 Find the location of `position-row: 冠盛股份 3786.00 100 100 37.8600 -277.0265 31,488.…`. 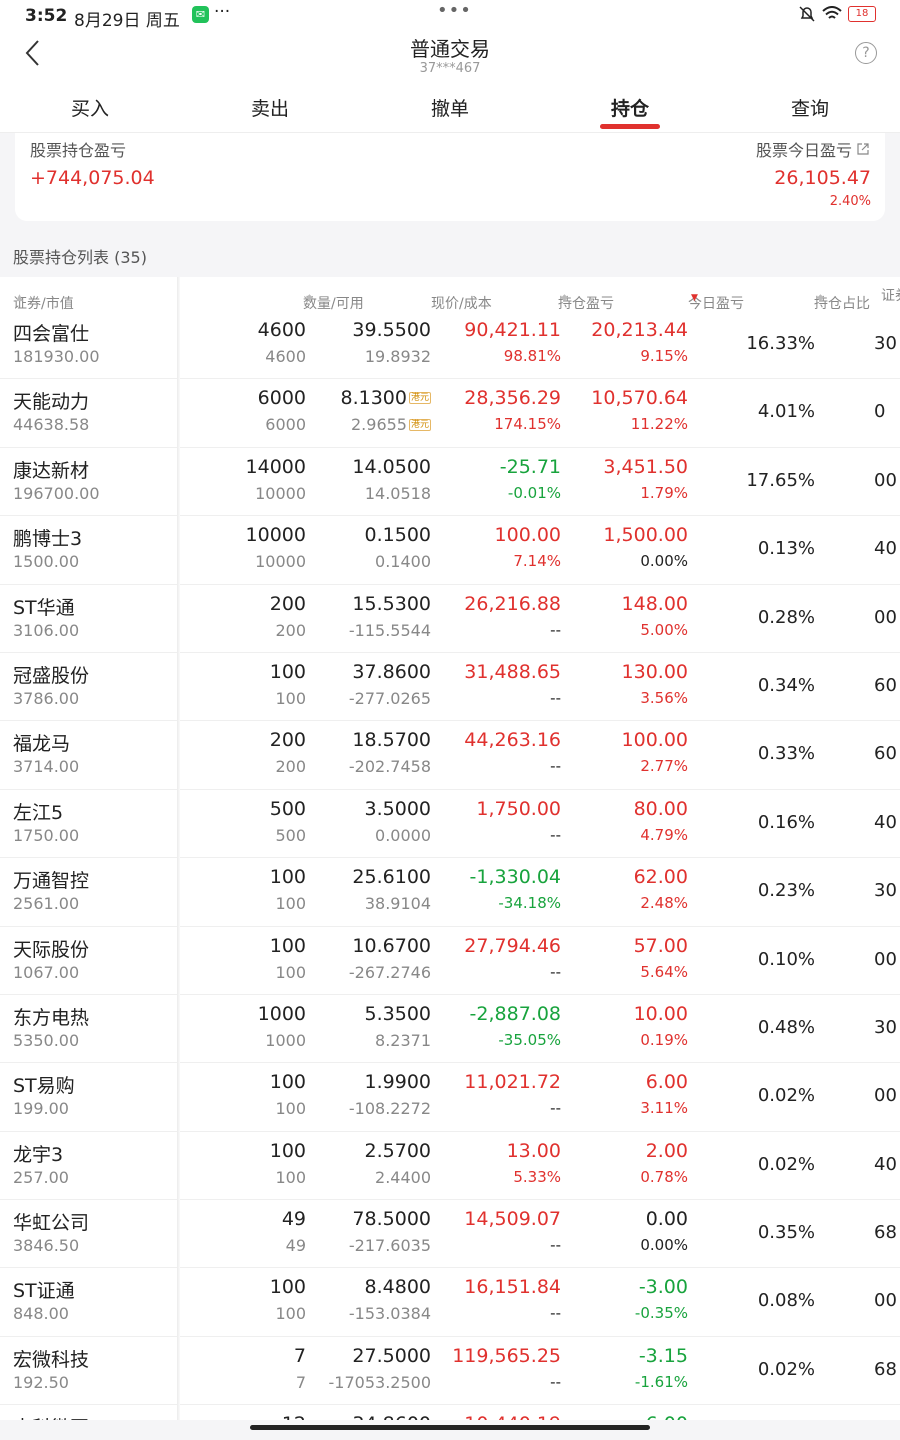

position-row: 冠盛股份 3786.00 100 100 37.8600 -277.0265 31,488.… is located at coordinates (450, 687).